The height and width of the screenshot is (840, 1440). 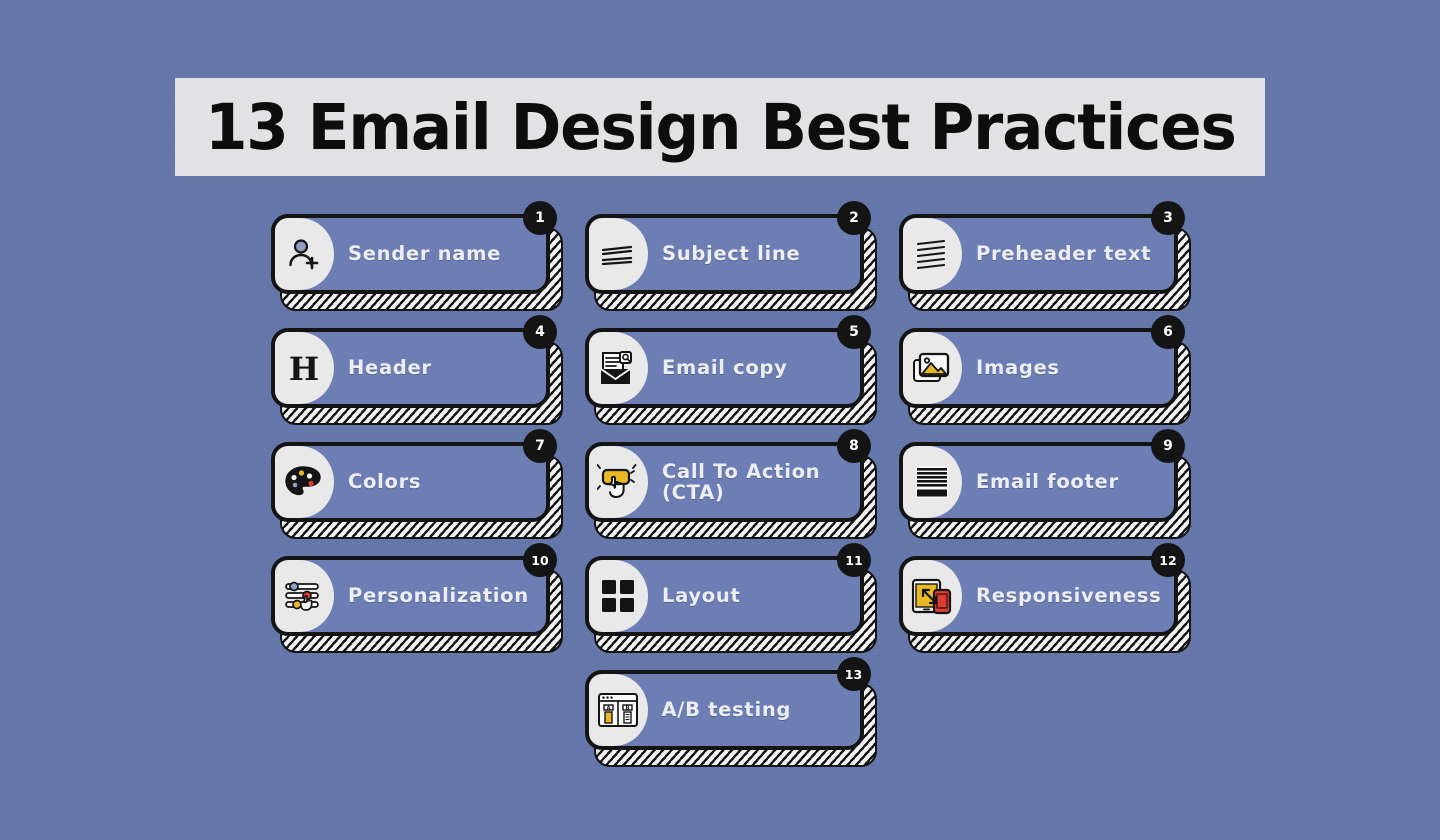 I want to click on practice-card: Email footer 9, so click(x=1045, y=484).